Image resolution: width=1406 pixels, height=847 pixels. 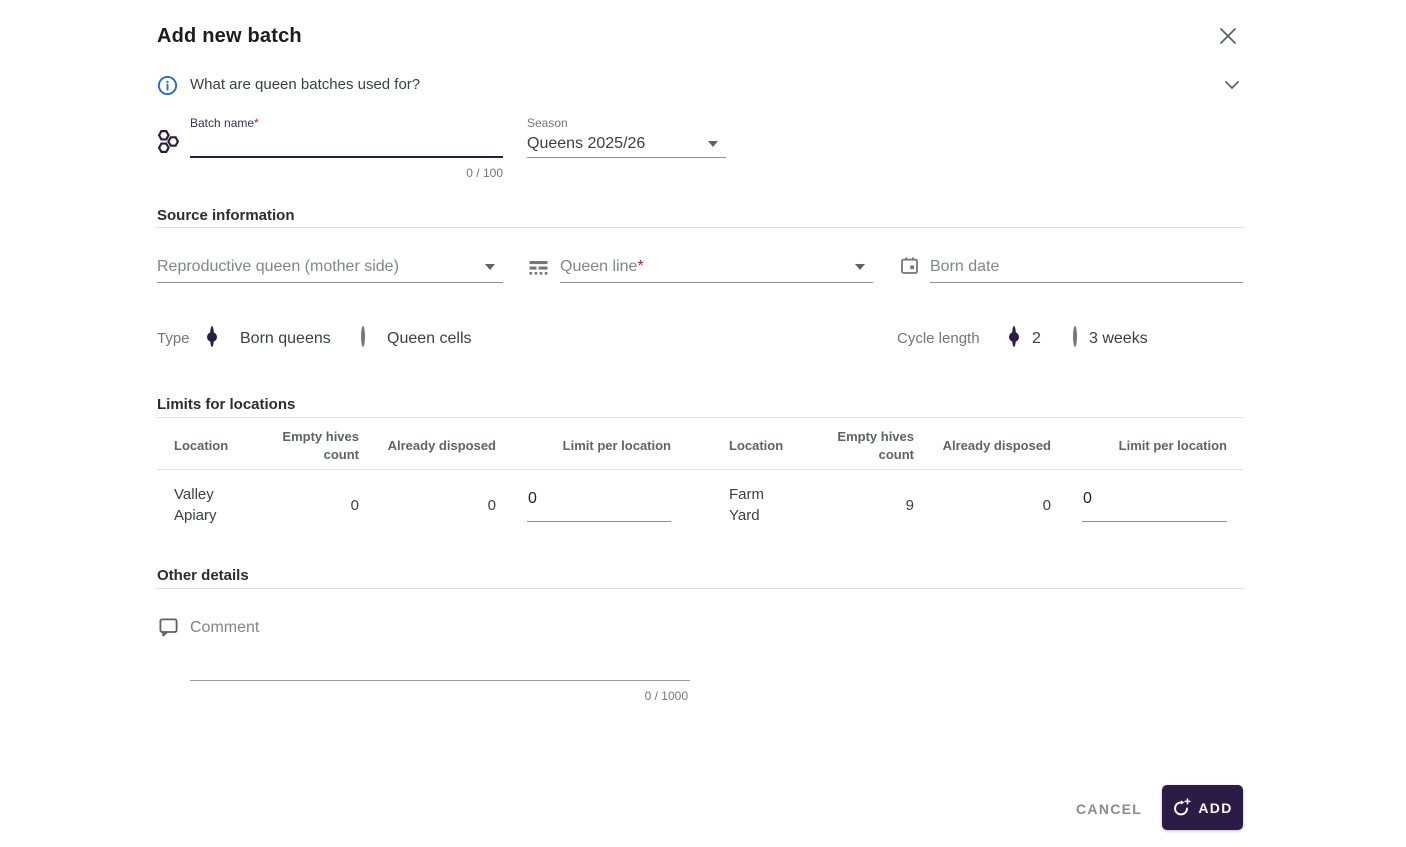 What do you see at coordinates (168, 141) in the screenshot?
I see `batch-hive-cells-icon` at bounding box center [168, 141].